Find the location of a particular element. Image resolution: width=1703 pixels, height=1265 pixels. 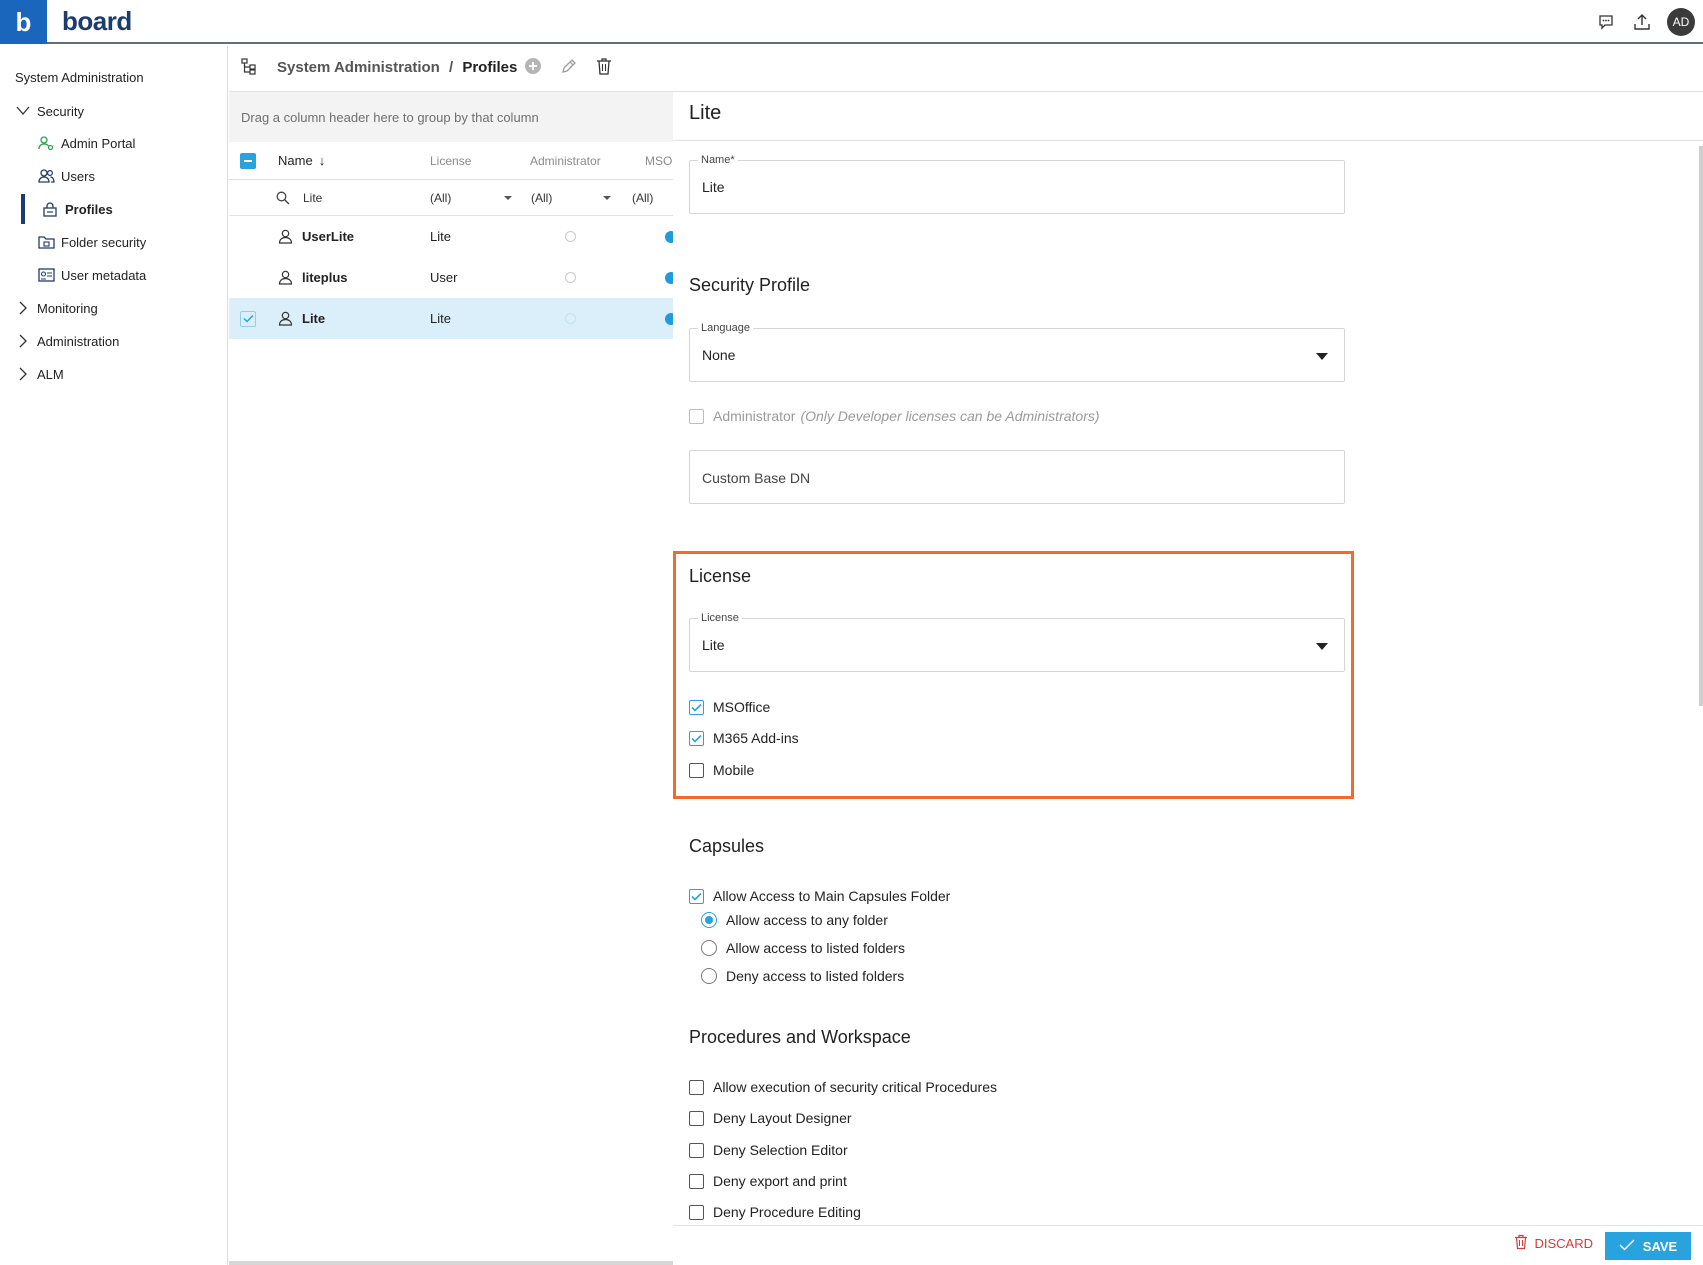

msoffice-checkbox: MSOffice is located at coordinates (729, 707).